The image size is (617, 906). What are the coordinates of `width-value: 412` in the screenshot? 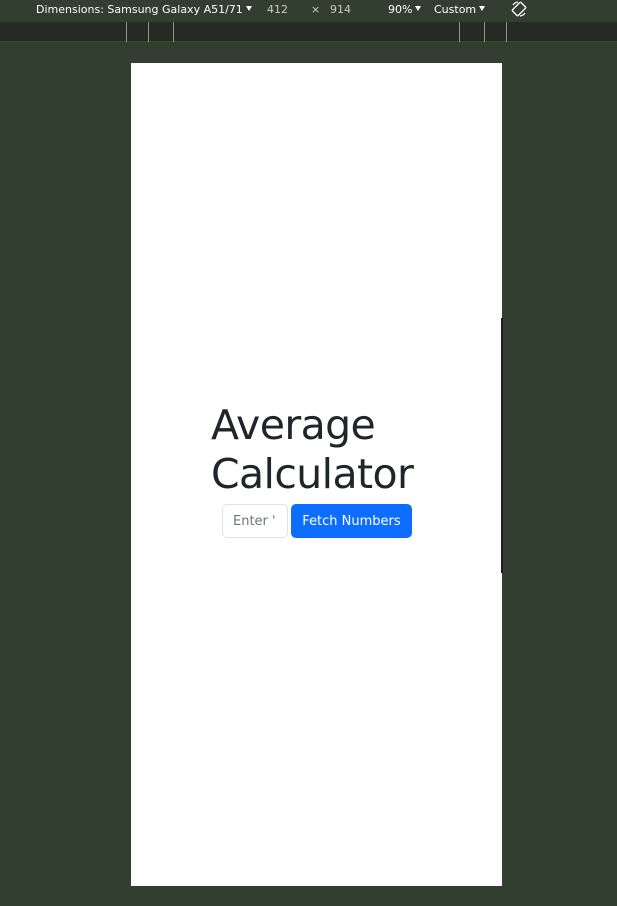 It's located at (277, 9).